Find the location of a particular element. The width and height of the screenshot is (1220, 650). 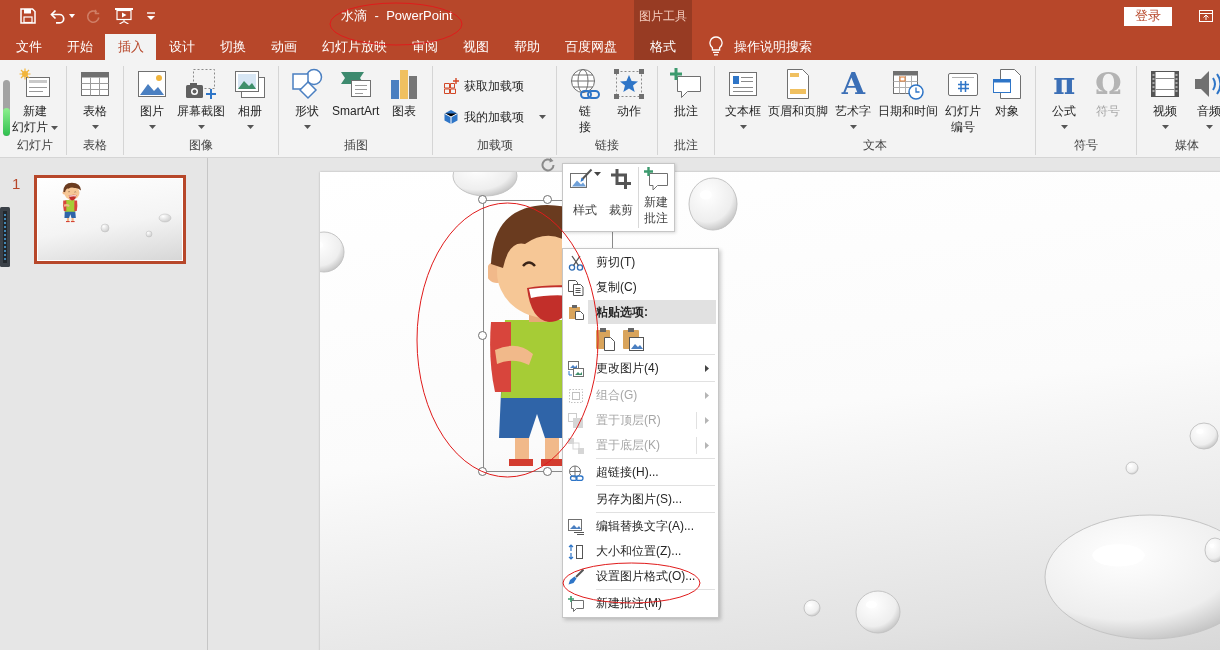

ribbon-button: 我的加载项 is located at coordinates (495, 117).